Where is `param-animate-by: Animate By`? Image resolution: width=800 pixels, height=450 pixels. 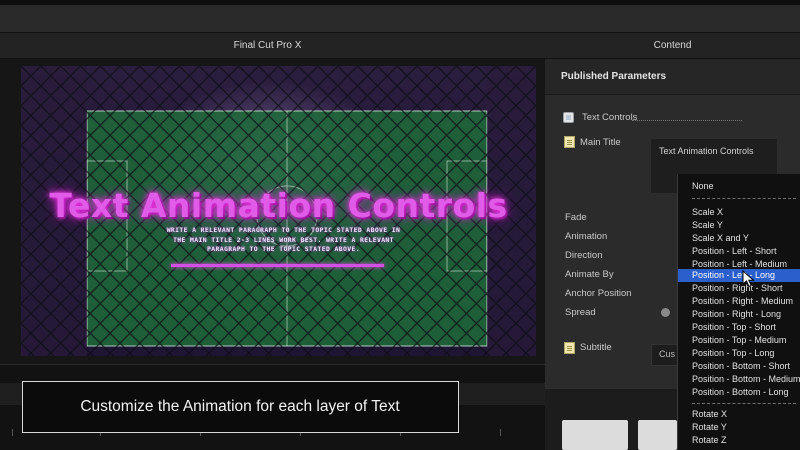 param-animate-by: Animate By is located at coordinates (589, 274).